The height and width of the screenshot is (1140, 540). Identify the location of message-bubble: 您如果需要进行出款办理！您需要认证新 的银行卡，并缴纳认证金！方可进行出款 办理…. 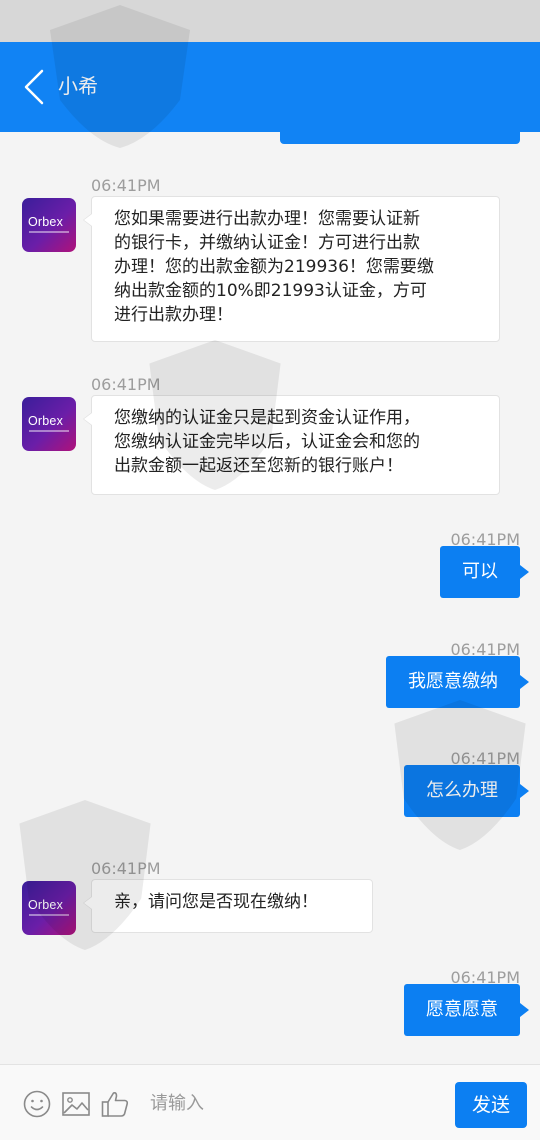
(291, 269).